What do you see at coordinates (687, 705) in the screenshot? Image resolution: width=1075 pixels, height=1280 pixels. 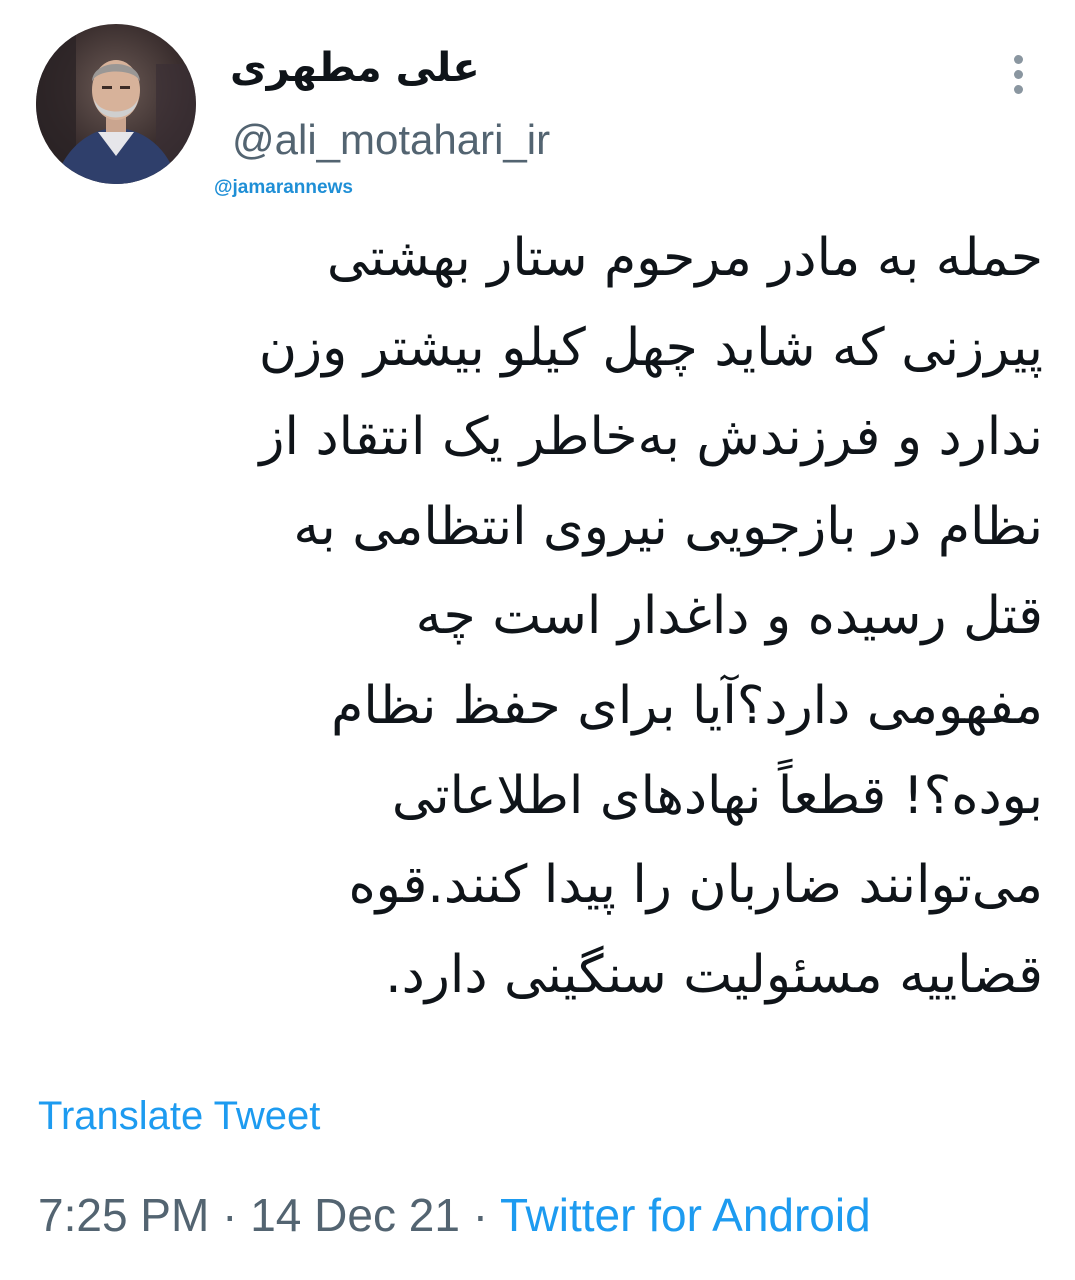 I see `tweet-body-line: مفهومی دارد؟آیا برای حفظ نظام` at bounding box center [687, 705].